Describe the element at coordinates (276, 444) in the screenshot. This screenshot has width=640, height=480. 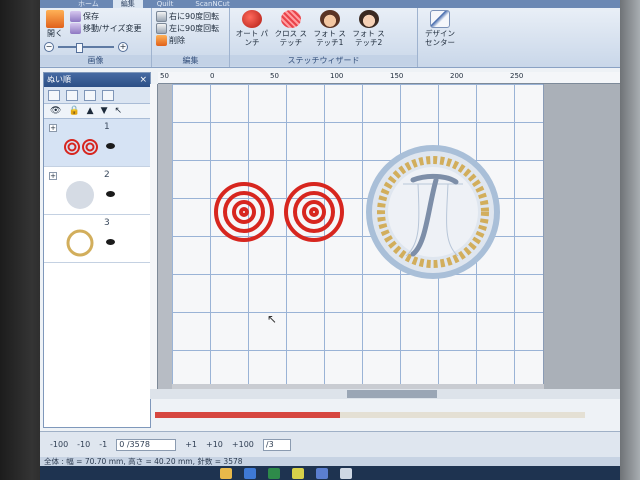
I see `color-page-field: /3` at that location.